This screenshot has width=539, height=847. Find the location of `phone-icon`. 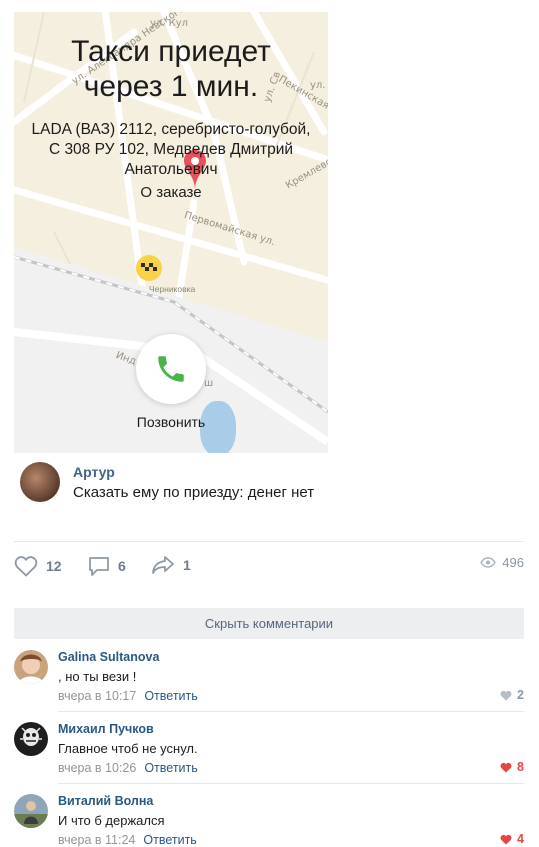

phone-icon is located at coordinates (171, 369).